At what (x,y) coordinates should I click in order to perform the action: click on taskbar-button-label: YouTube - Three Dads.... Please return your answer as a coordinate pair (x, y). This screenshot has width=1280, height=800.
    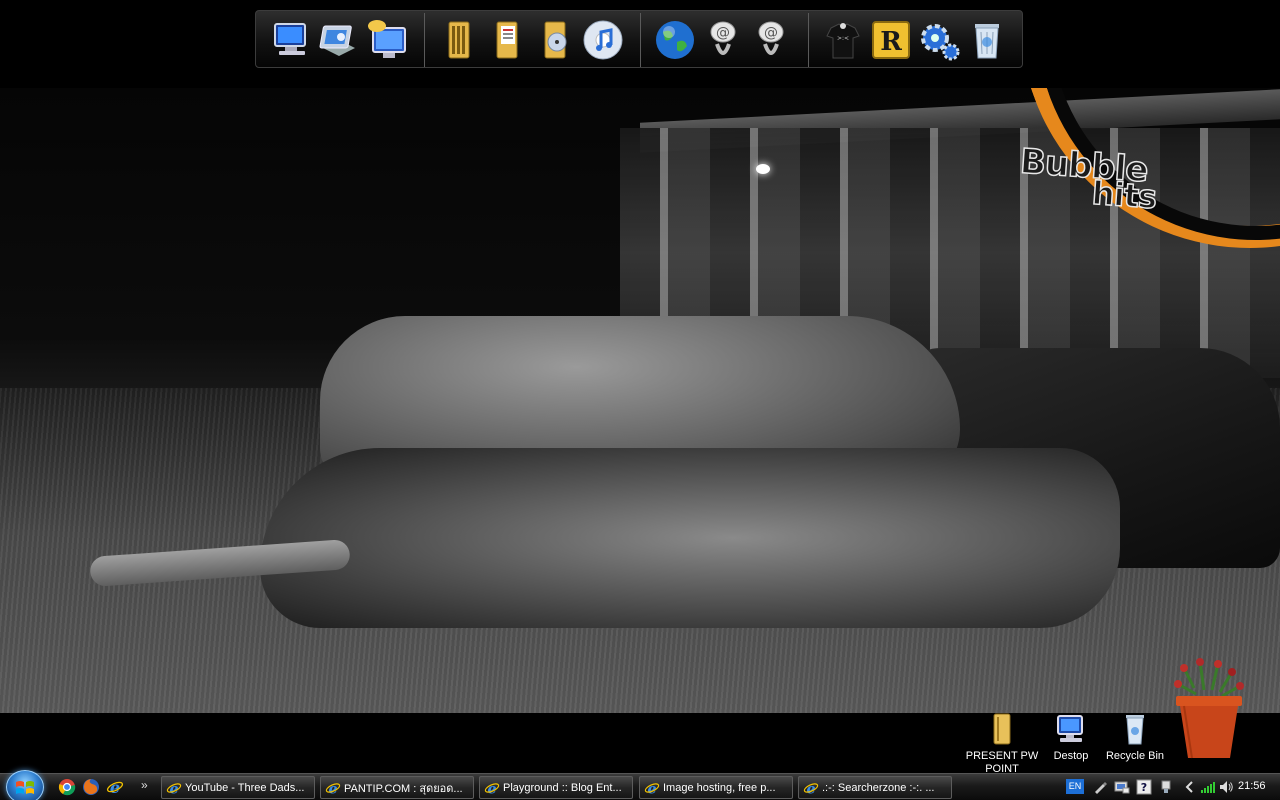
    Looking at the image, I should click on (245, 787).